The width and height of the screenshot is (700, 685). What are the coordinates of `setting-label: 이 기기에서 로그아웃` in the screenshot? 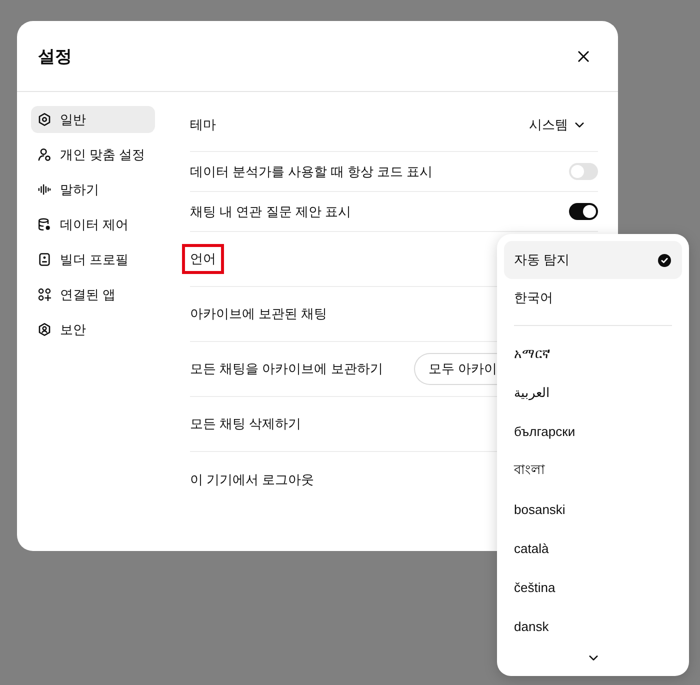 It's located at (252, 479).